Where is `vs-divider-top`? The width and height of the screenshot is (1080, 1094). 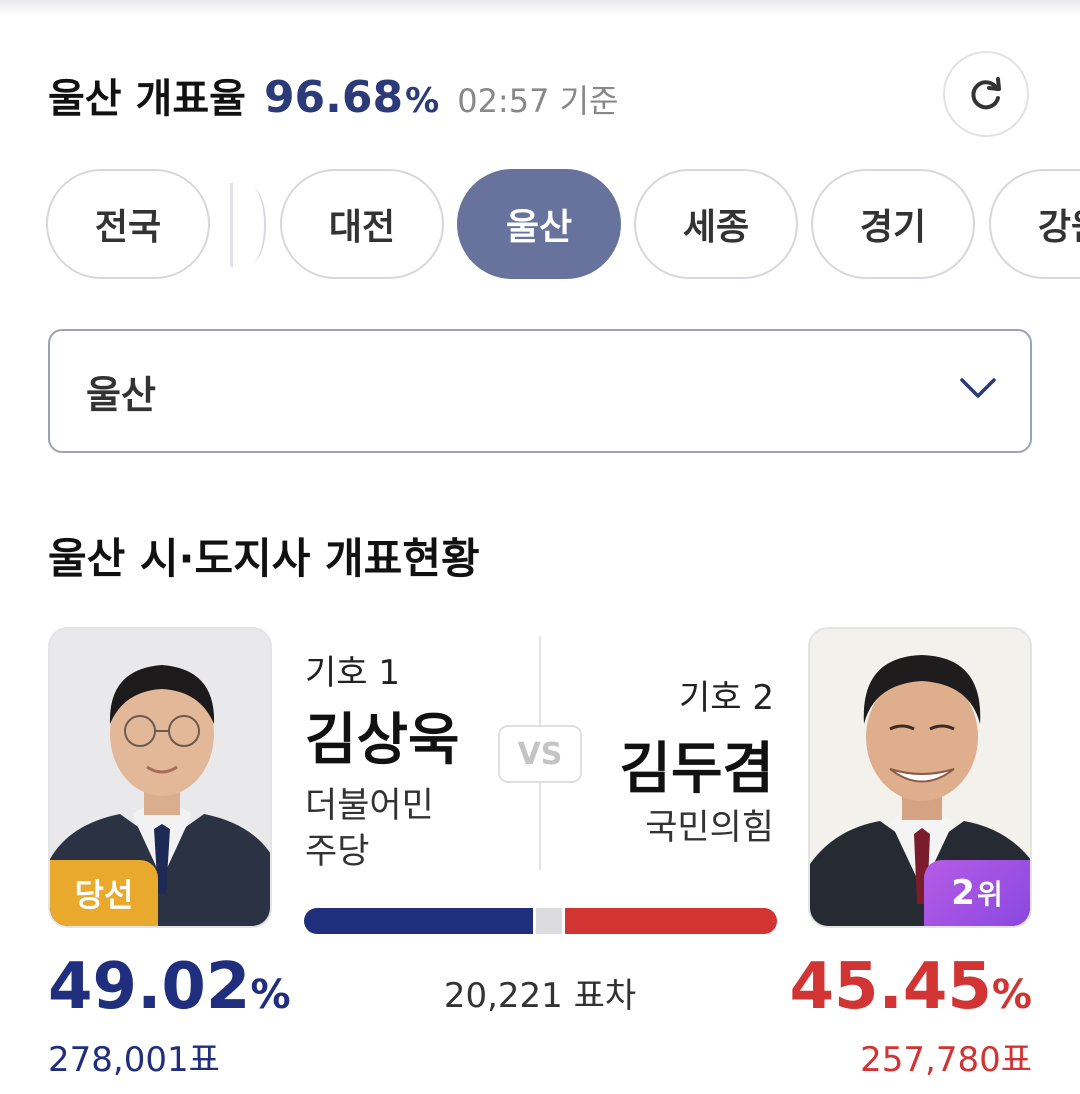
vs-divider-top is located at coordinates (540, 681).